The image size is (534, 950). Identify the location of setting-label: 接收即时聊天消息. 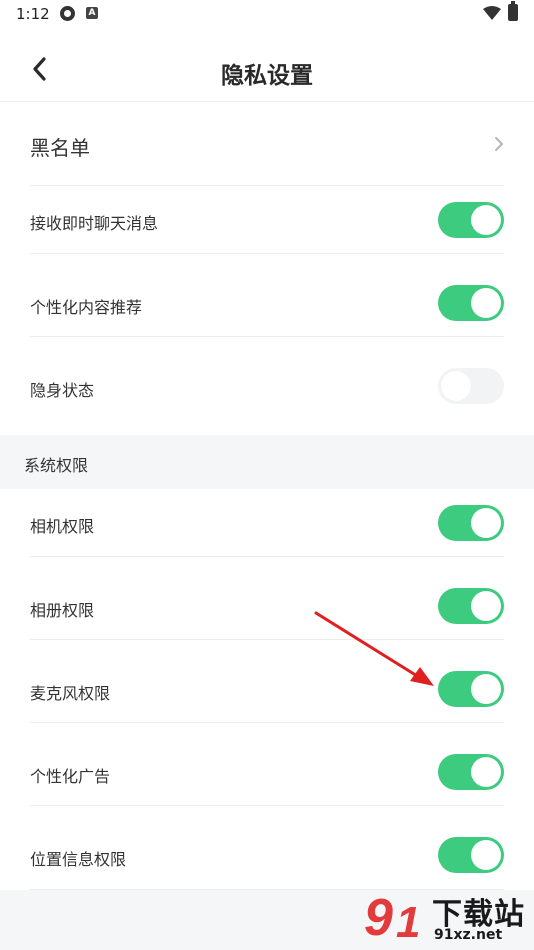
(94, 223).